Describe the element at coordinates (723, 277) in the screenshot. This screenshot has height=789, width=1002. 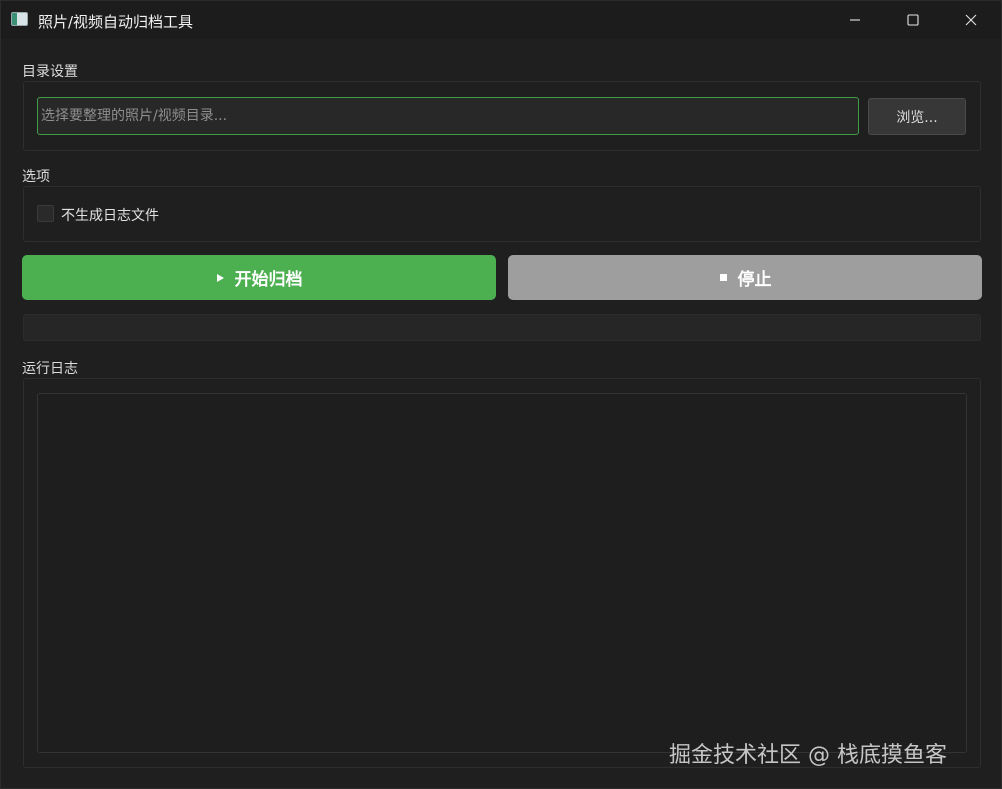
I see `stop-square-icon` at that location.